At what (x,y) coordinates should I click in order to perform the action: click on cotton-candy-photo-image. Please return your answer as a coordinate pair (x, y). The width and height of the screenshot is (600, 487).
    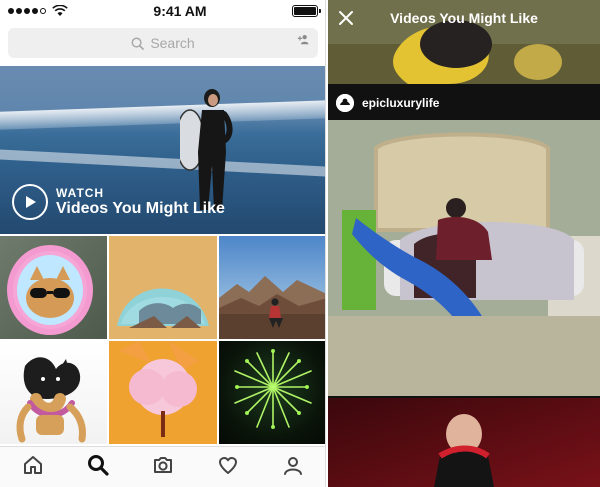
    Looking at the image, I should click on (163, 392).